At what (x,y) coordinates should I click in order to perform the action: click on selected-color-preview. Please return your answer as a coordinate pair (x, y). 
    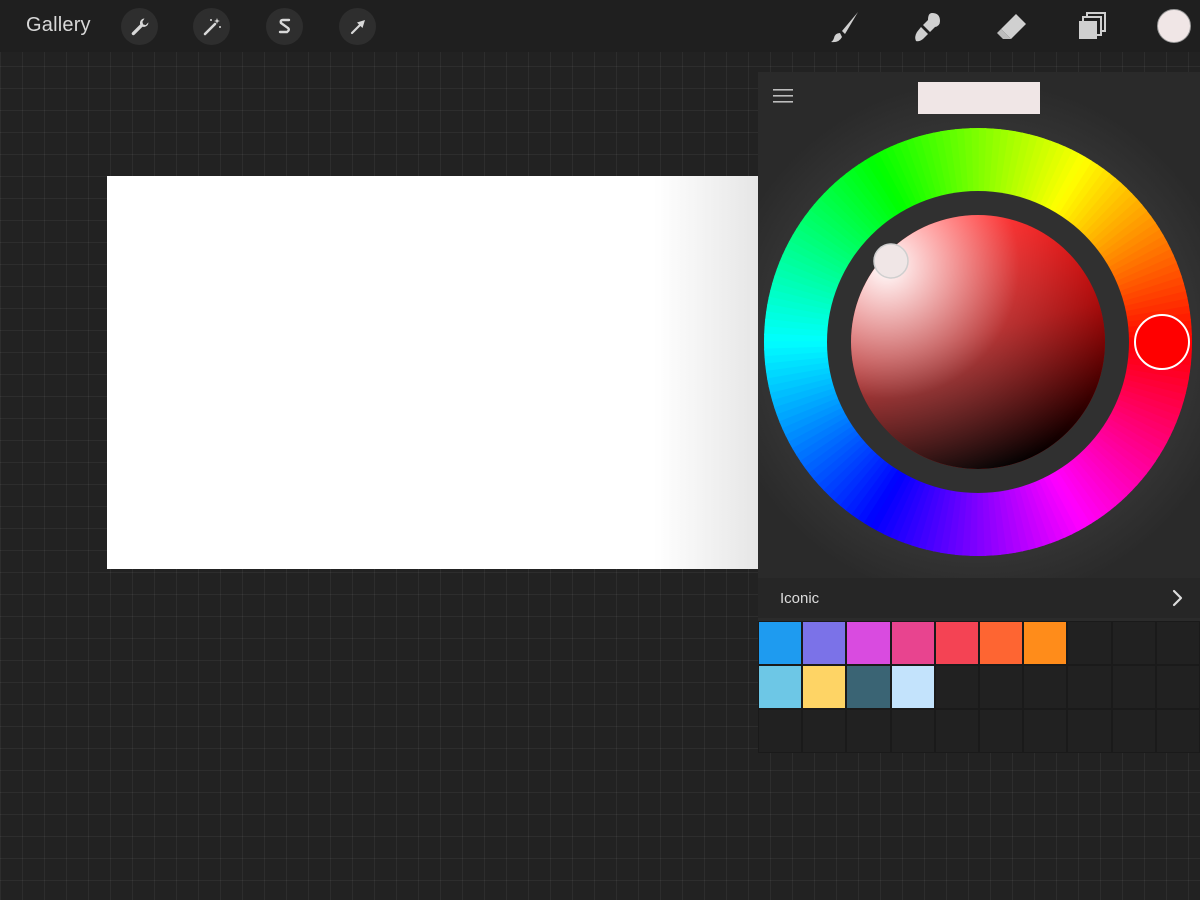
    Looking at the image, I should click on (979, 98).